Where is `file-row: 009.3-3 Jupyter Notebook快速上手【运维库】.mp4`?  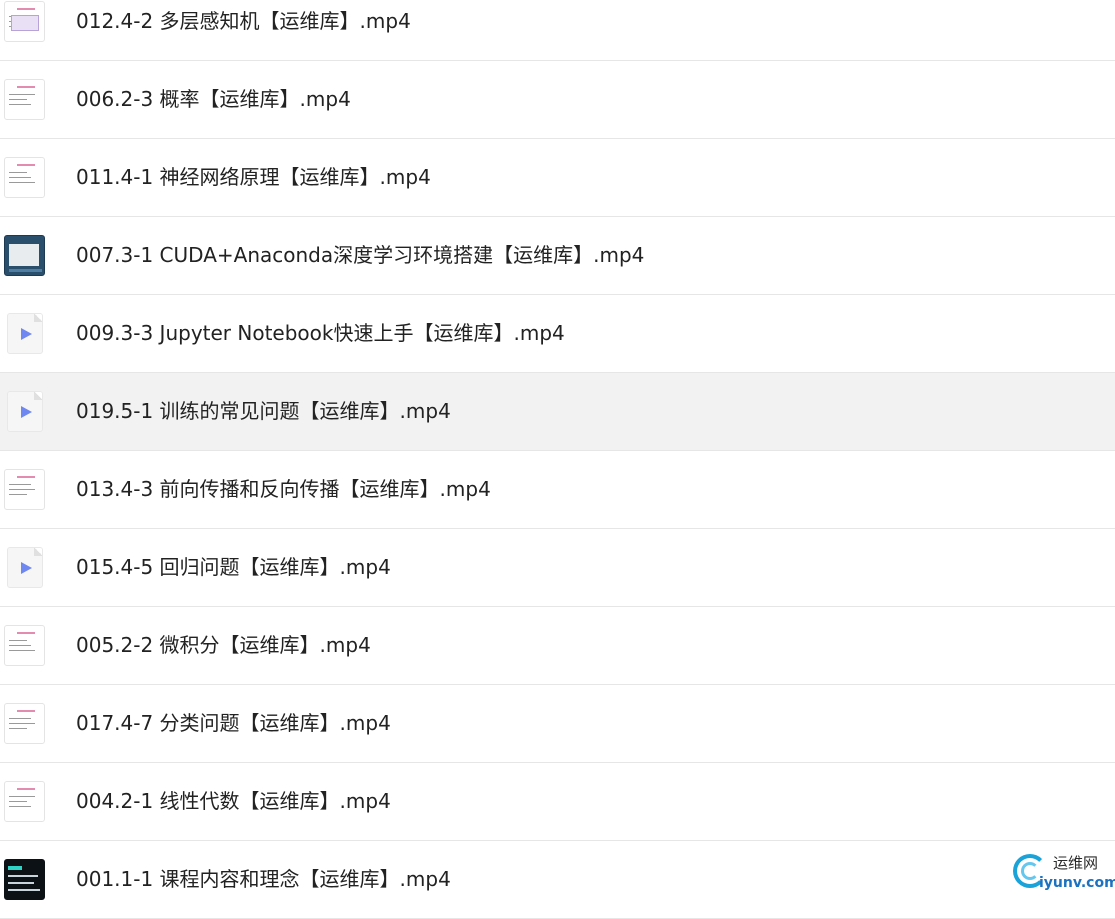 file-row: 009.3-3 Jupyter Notebook快速上手【运维库】.mp4 is located at coordinates (557, 334).